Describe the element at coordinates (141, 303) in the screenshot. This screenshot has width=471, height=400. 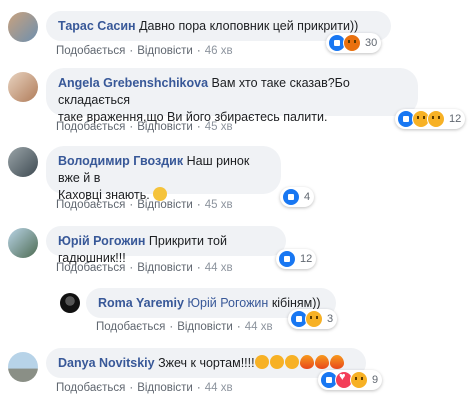
I see `comment-author: Roma Yaremiy` at that location.